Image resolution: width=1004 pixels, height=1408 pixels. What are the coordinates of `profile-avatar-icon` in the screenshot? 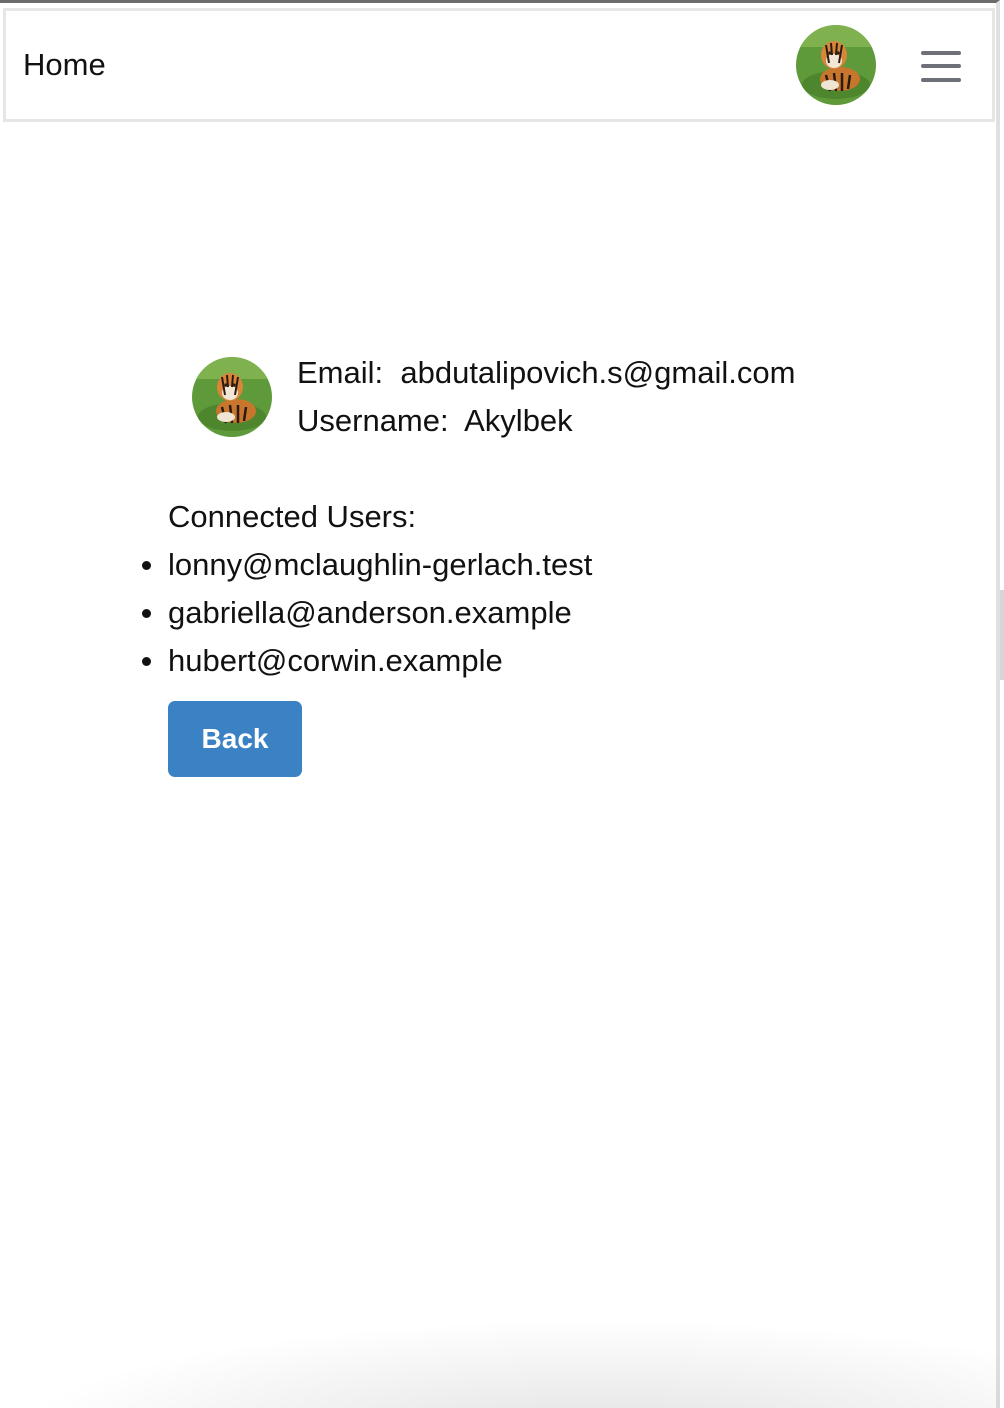 It's located at (232, 397).